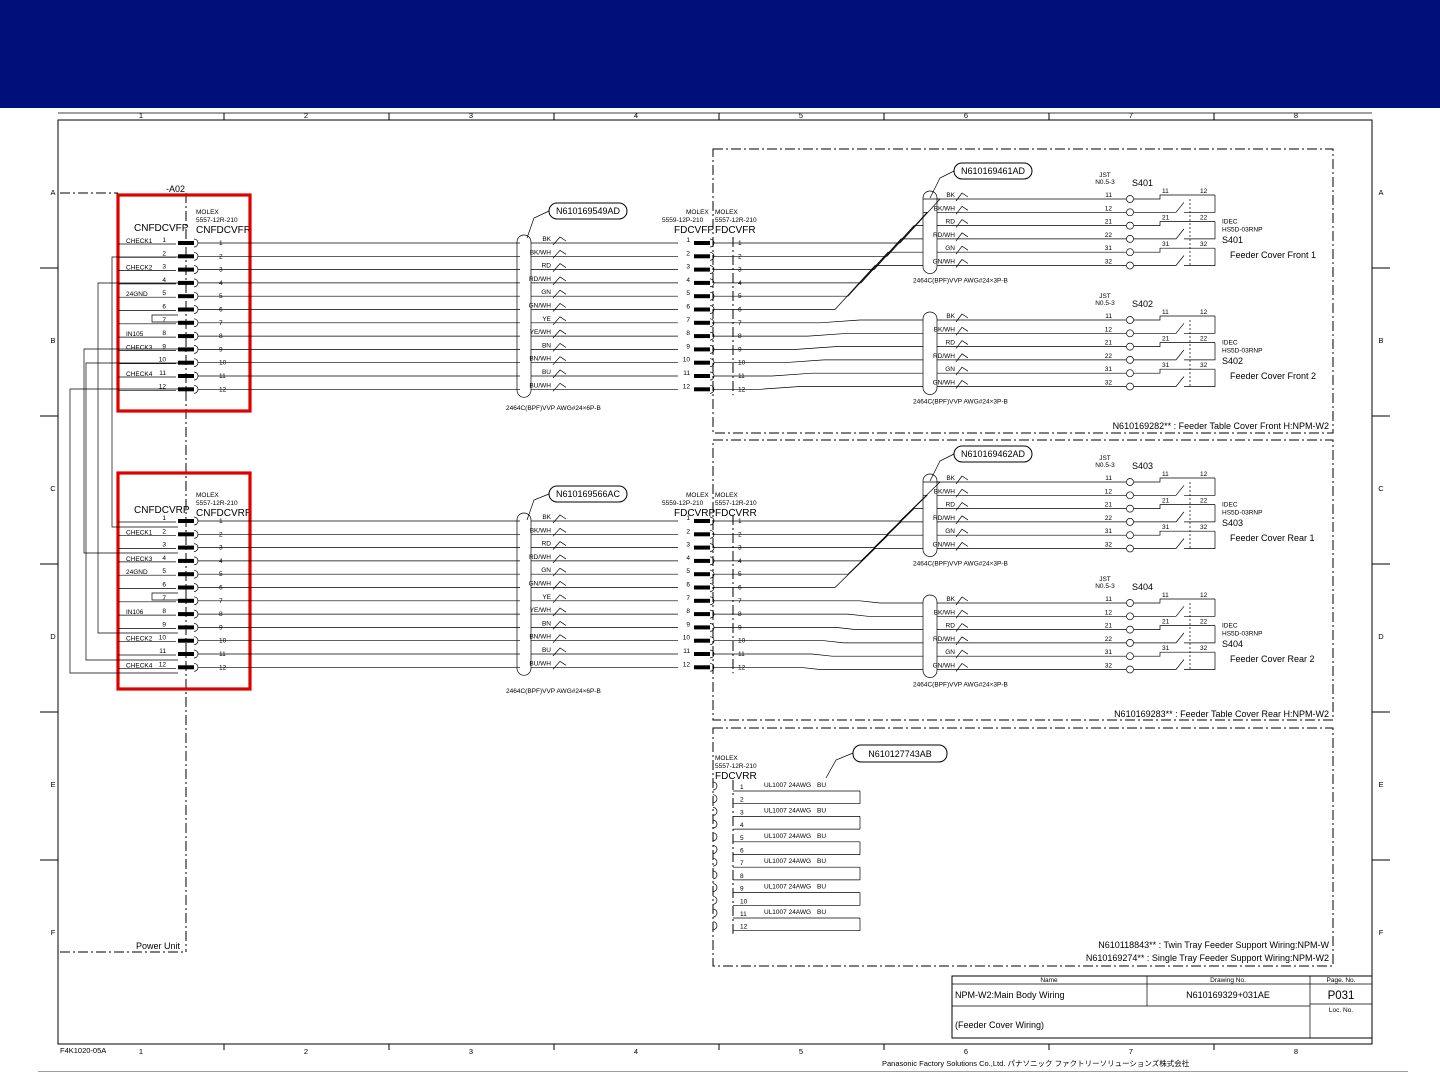  What do you see at coordinates (1105, 303) in the screenshot?
I see `jst-label: N0.5-3` at bounding box center [1105, 303].